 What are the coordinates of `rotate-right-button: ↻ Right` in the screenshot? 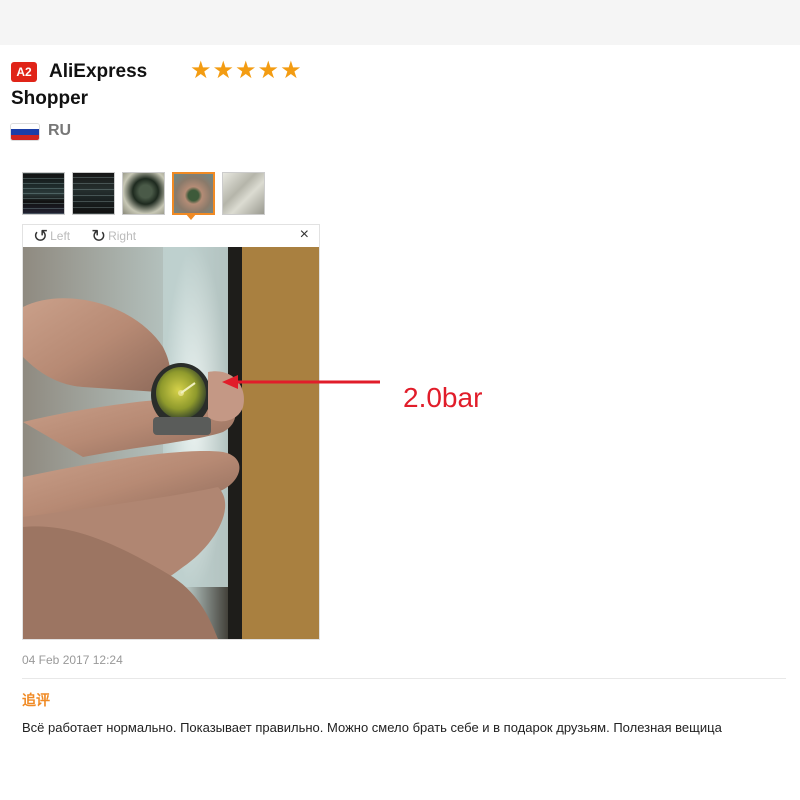 It's located at (113, 236).